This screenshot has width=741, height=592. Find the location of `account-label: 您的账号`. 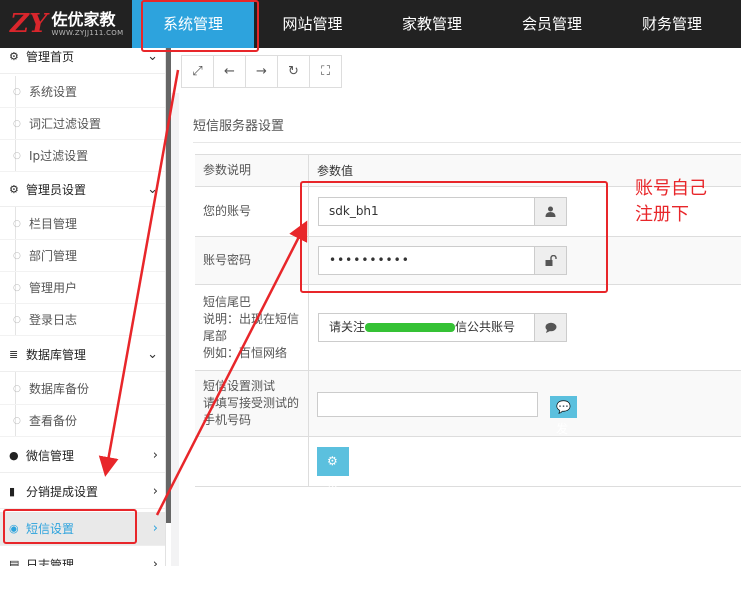

account-label: 您的账号 is located at coordinates (252, 211).